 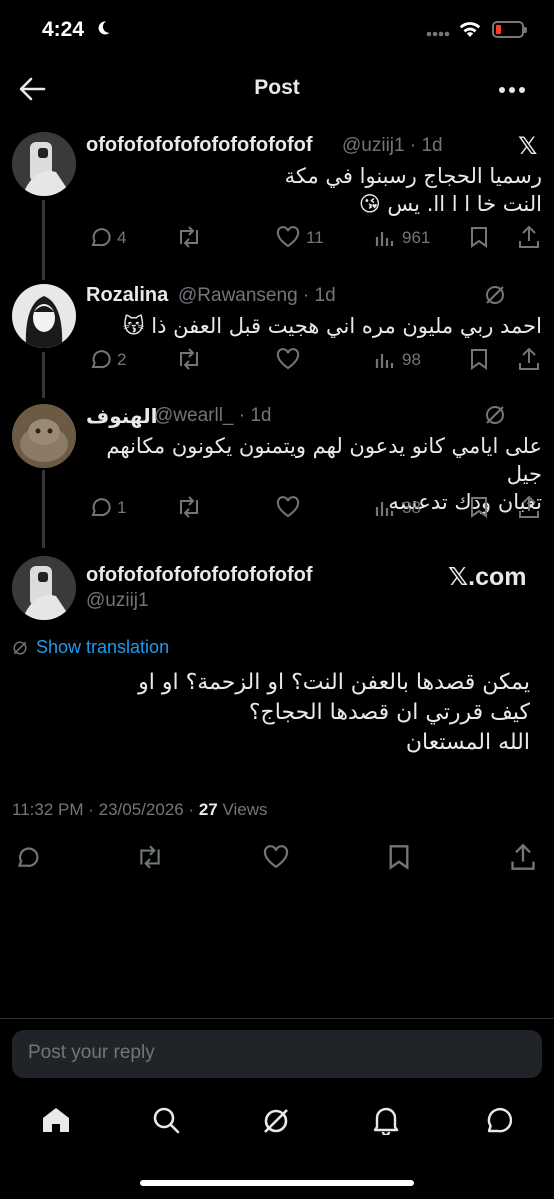 What do you see at coordinates (208, 809) in the screenshot?
I see `views-count: 27` at bounding box center [208, 809].